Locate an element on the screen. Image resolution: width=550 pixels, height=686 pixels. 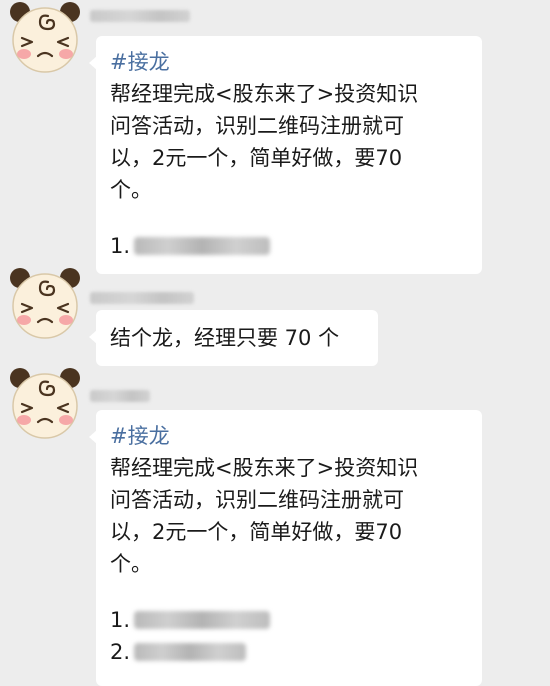
message-bubble: 结个龙，经理只要 70 个 is located at coordinates (233, 338).